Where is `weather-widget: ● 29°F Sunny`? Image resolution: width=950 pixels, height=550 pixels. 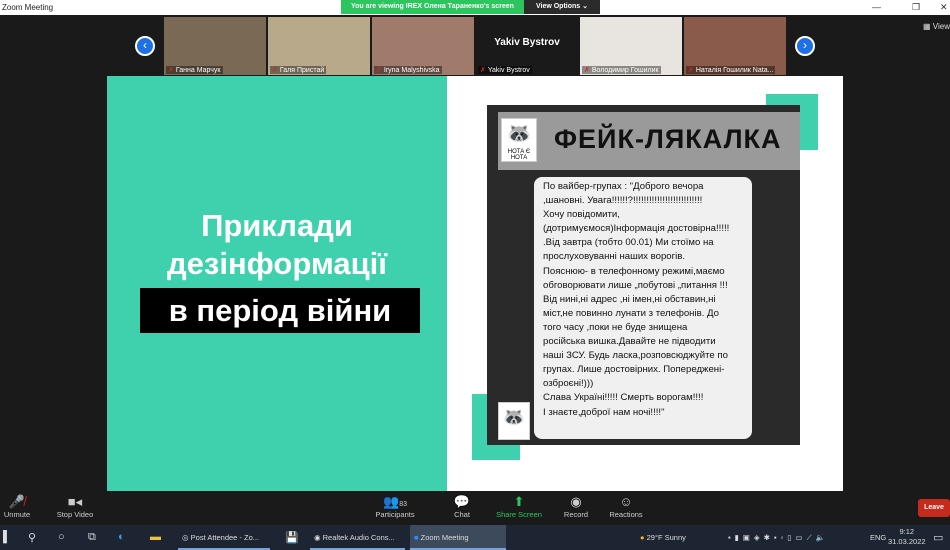 weather-widget: ● 29°F Sunny is located at coordinates (661, 537).